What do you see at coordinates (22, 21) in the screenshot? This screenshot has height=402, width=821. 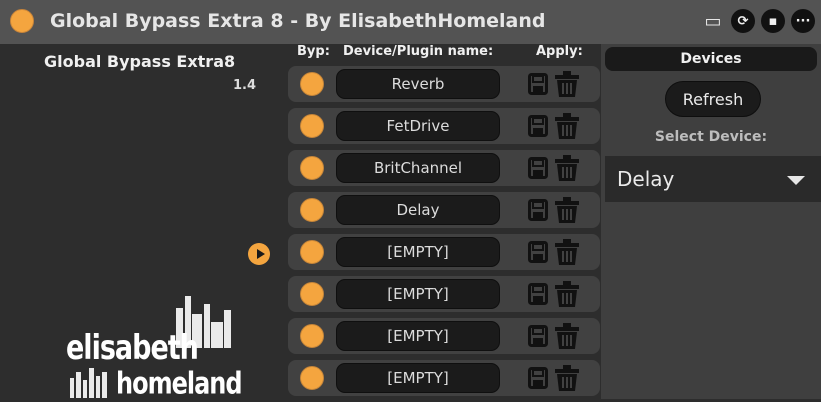 I see `device-toggle-button` at bounding box center [22, 21].